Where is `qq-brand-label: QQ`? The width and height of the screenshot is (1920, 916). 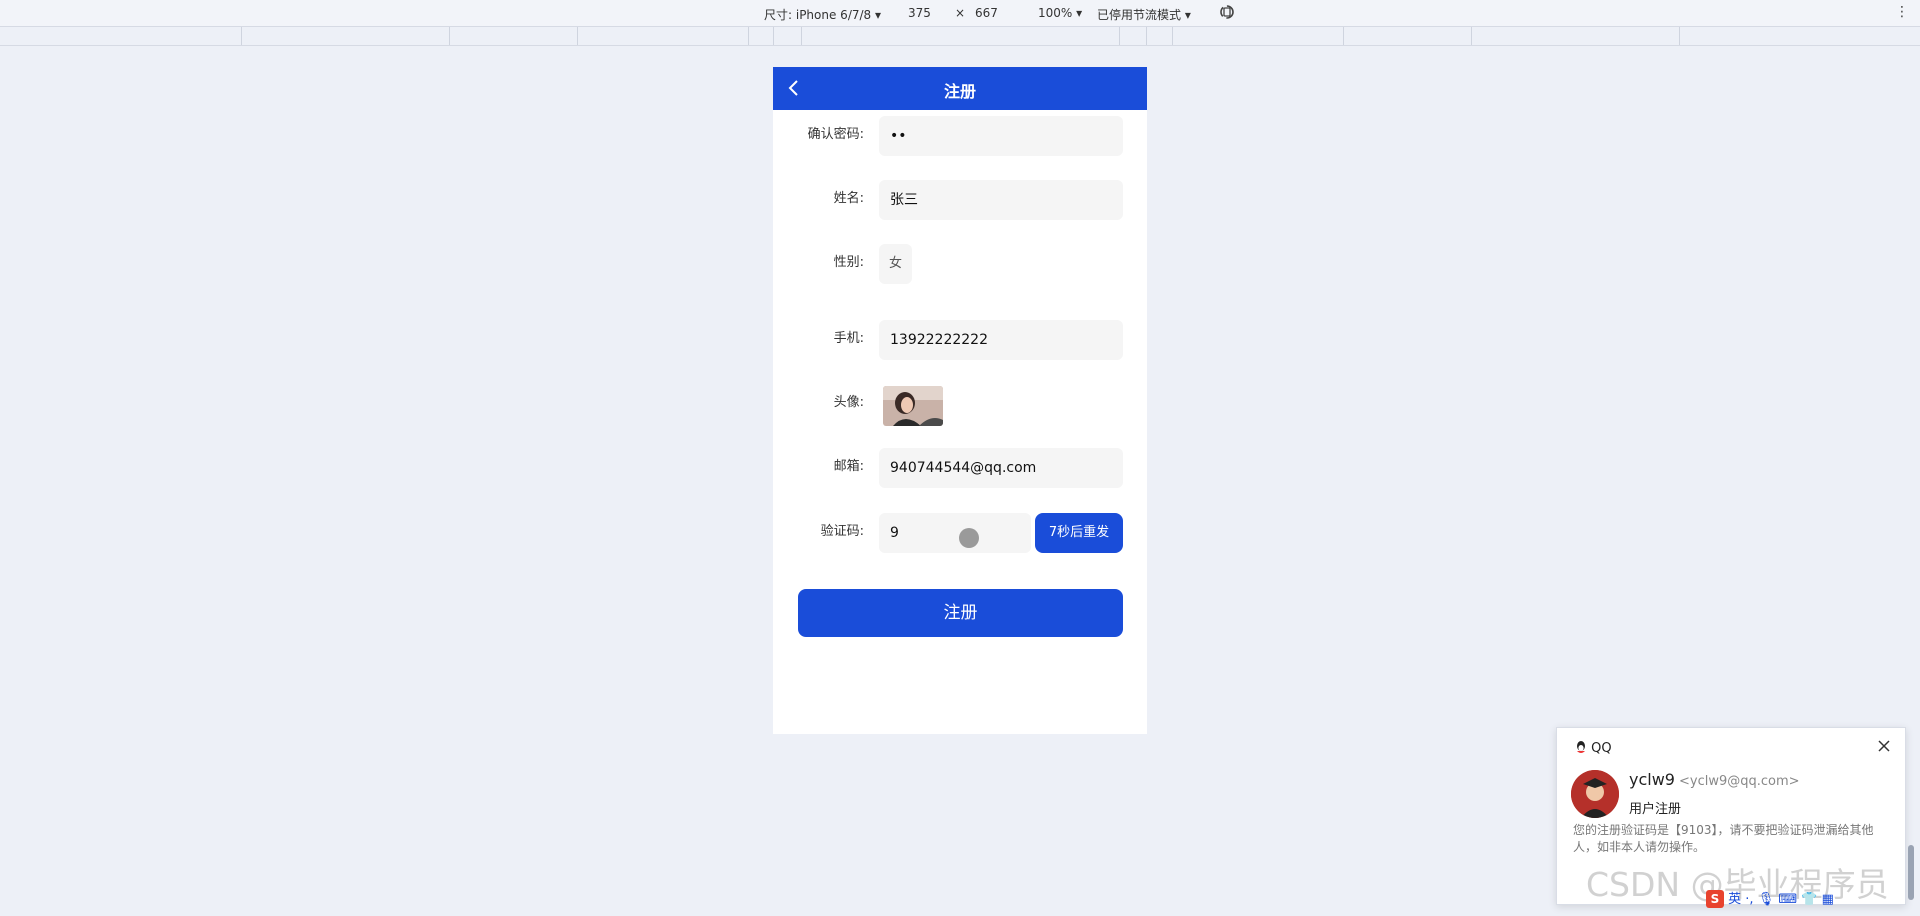 qq-brand-label: QQ is located at coordinates (1601, 748).